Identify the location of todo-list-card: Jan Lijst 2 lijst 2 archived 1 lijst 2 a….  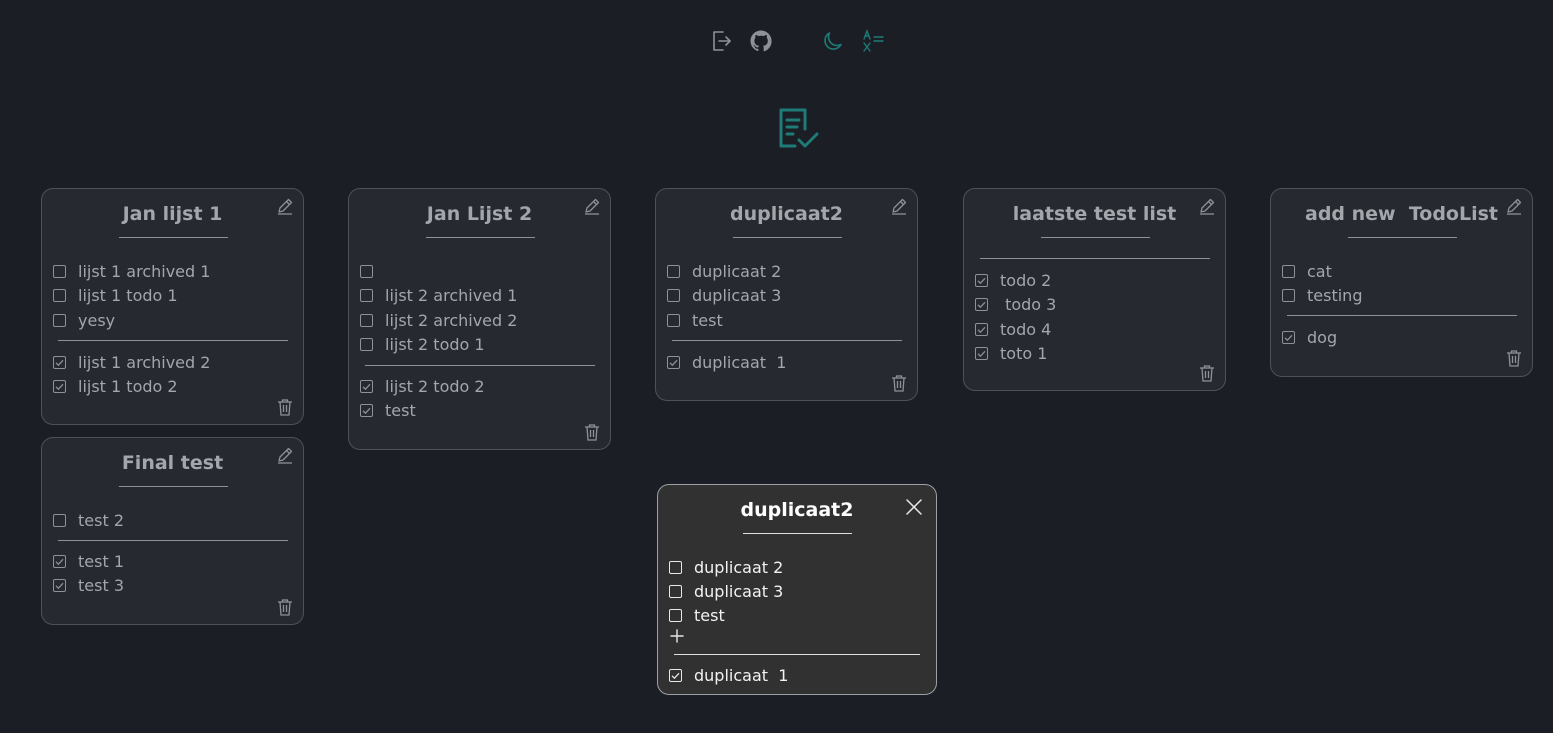
(479, 319).